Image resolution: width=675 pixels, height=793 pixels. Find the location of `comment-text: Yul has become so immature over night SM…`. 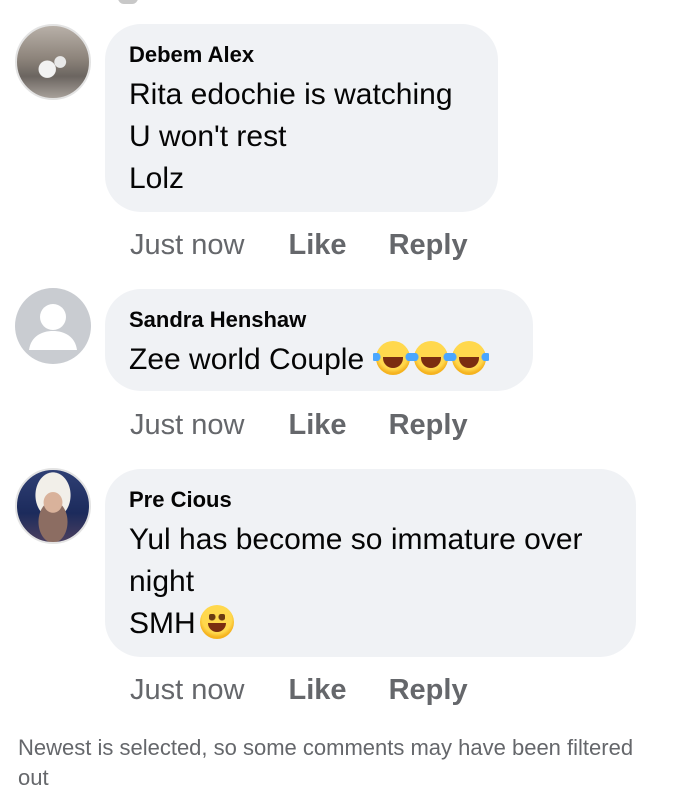

comment-text: Yul has become so immature over night SM… is located at coordinates (370, 582).